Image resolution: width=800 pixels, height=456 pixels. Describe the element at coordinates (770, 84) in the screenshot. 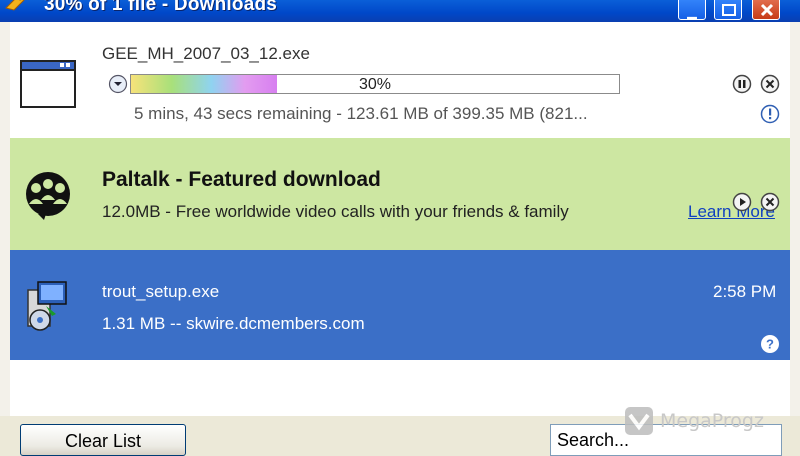

I see `cancel-icon` at that location.